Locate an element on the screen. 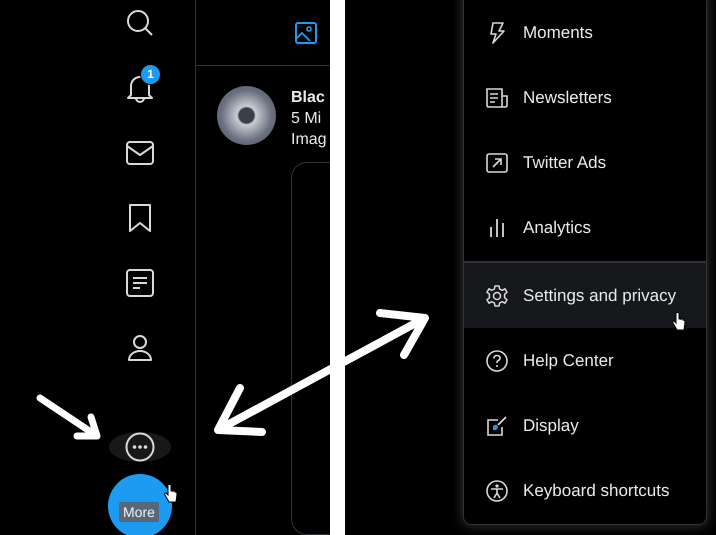 This screenshot has height=535, width=716. lightning-icon is located at coordinates (497, 33).